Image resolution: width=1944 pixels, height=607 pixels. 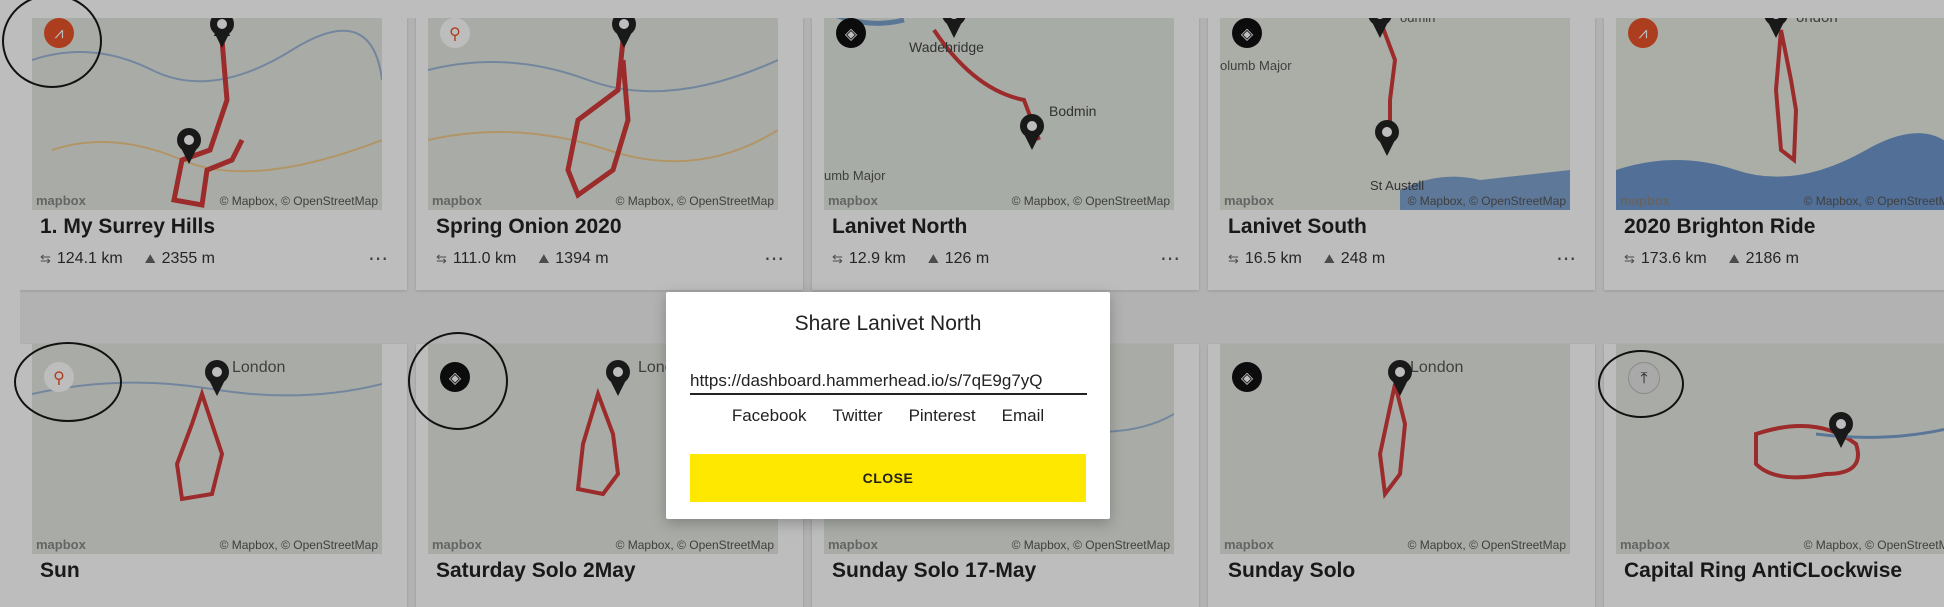 I want to click on share-email-link: Email, so click(x=1023, y=416).